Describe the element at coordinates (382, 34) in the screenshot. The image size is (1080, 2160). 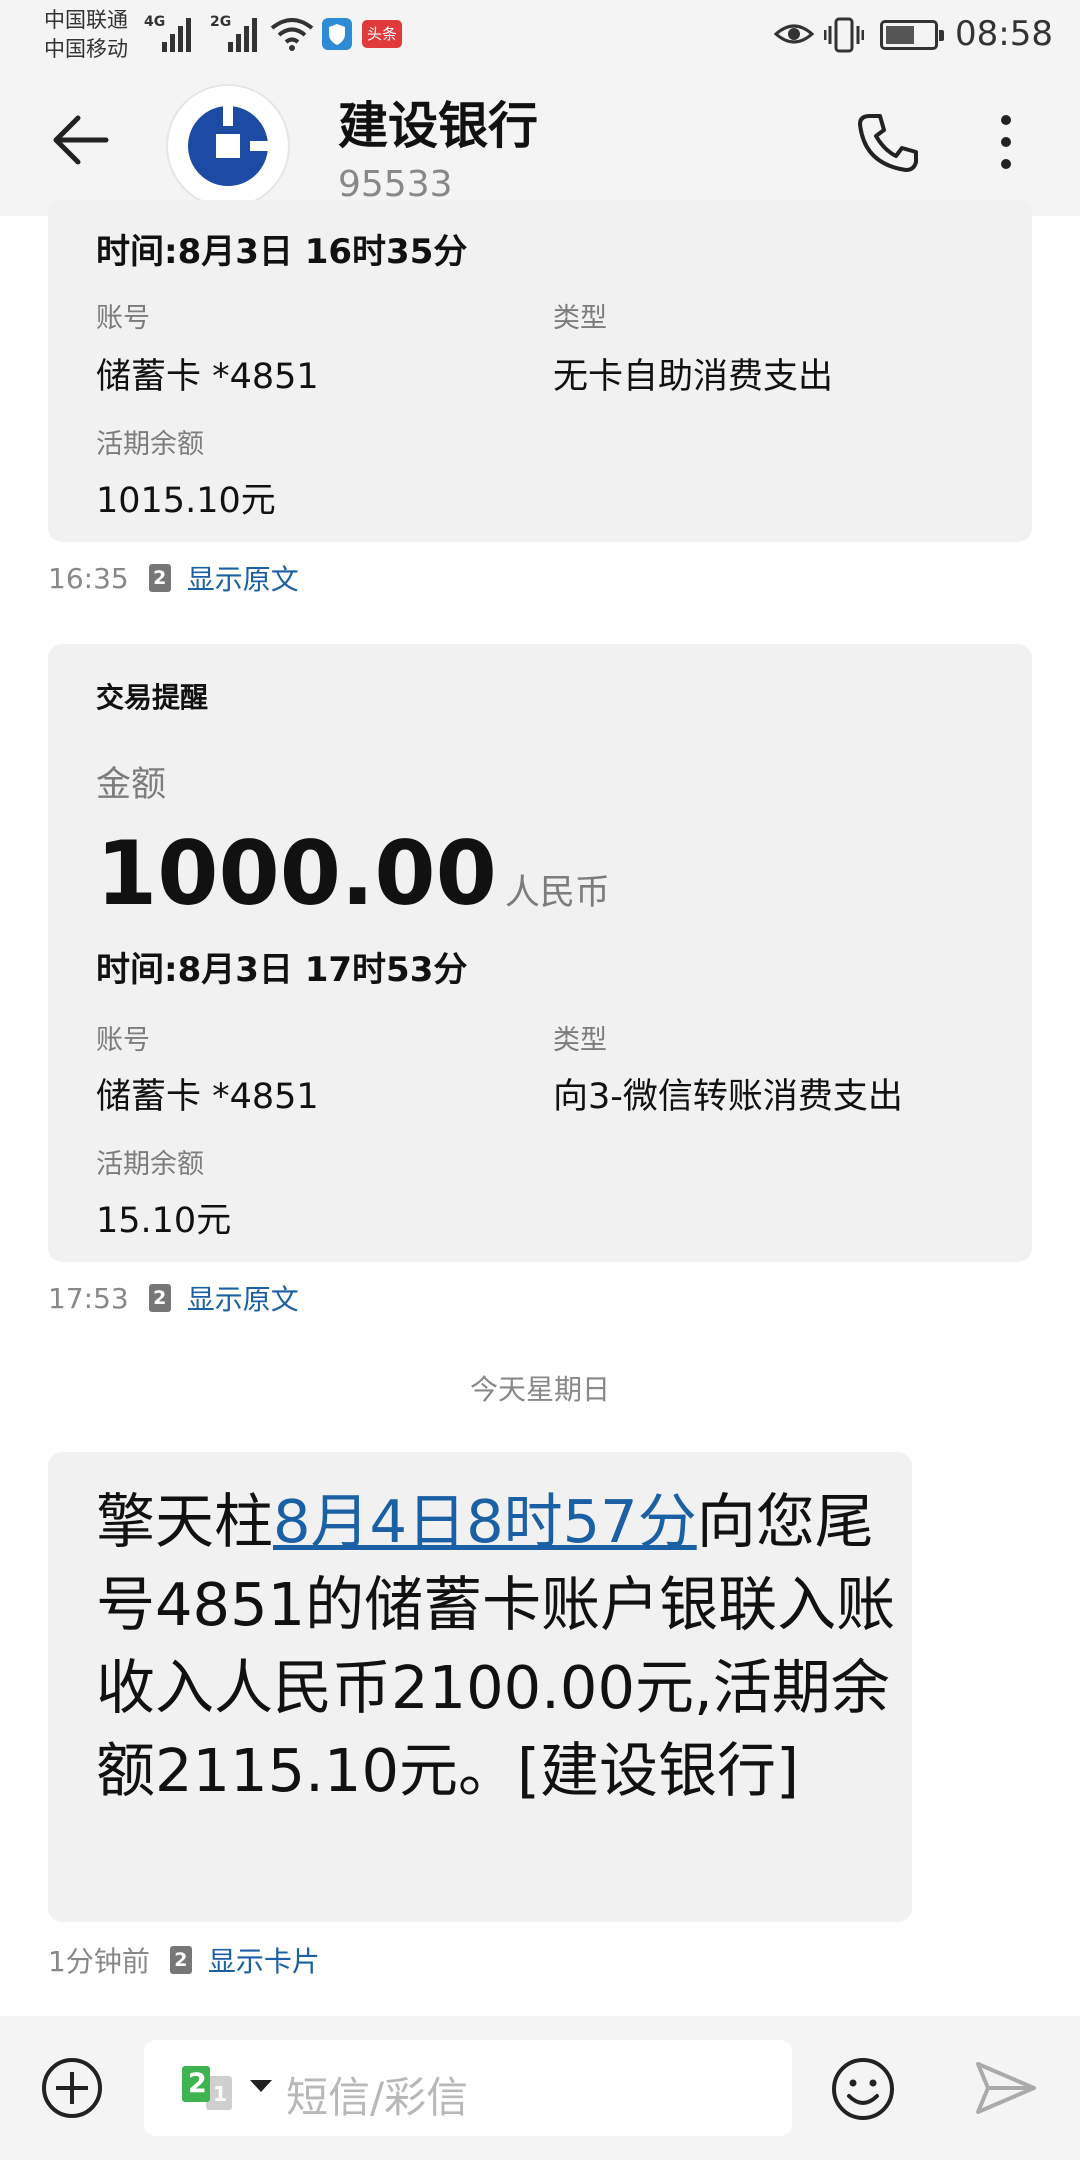
I see `toutiao-app-icon: 头条` at that location.